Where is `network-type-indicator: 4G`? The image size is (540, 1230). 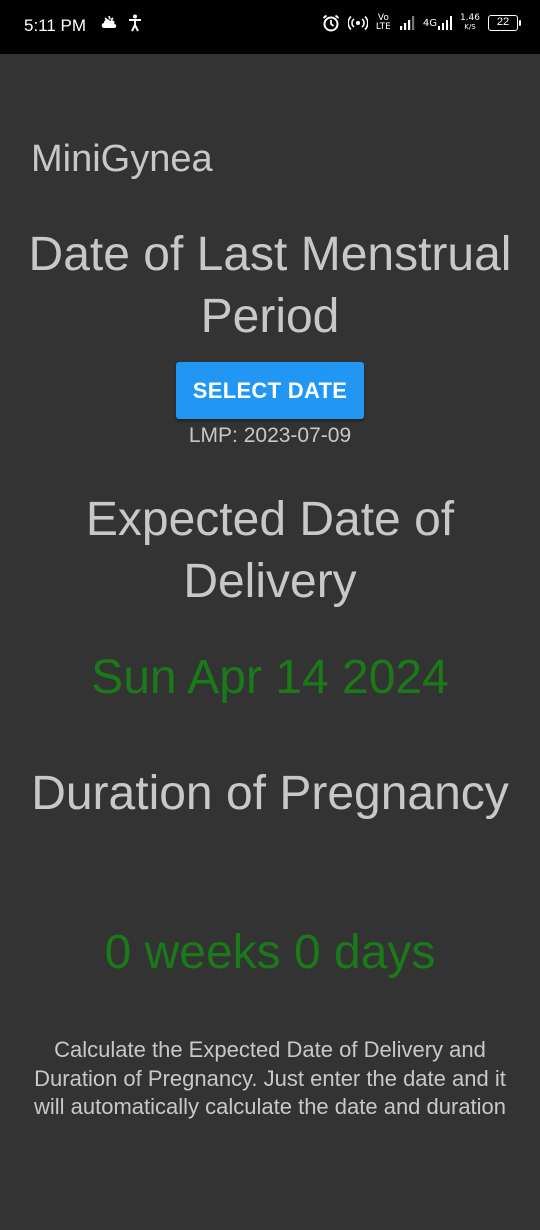 network-type-indicator: 4G is located at coordinates (437, 23).